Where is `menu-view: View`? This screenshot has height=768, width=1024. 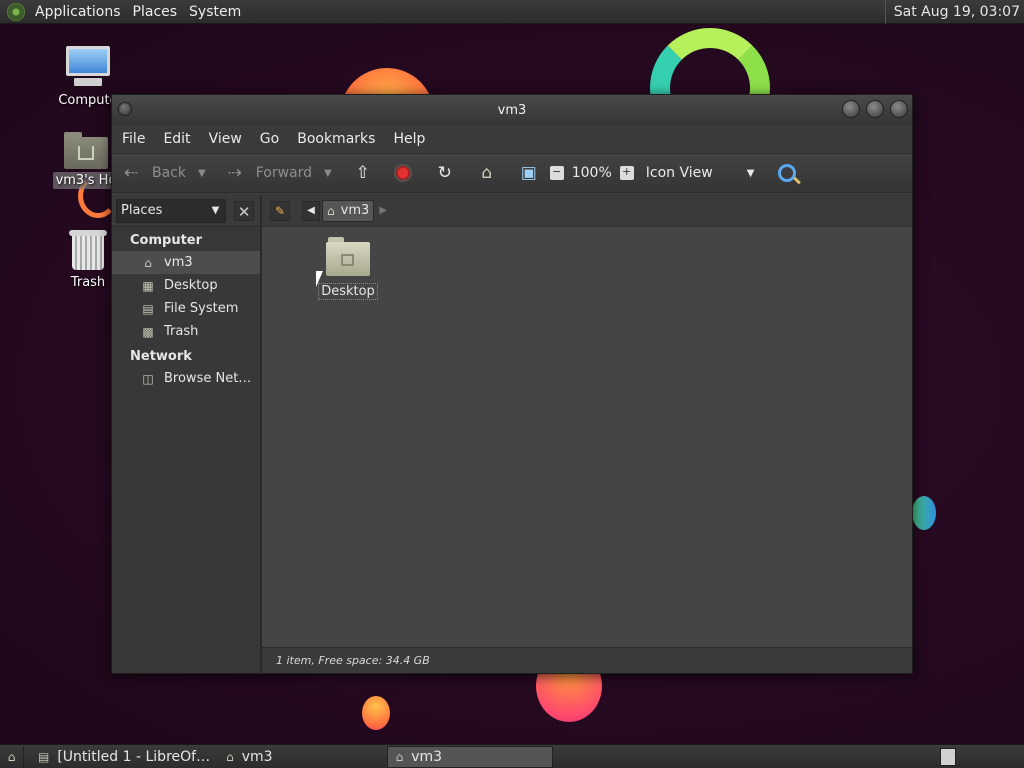 menu-view: View is located at coordinates (225, 139).